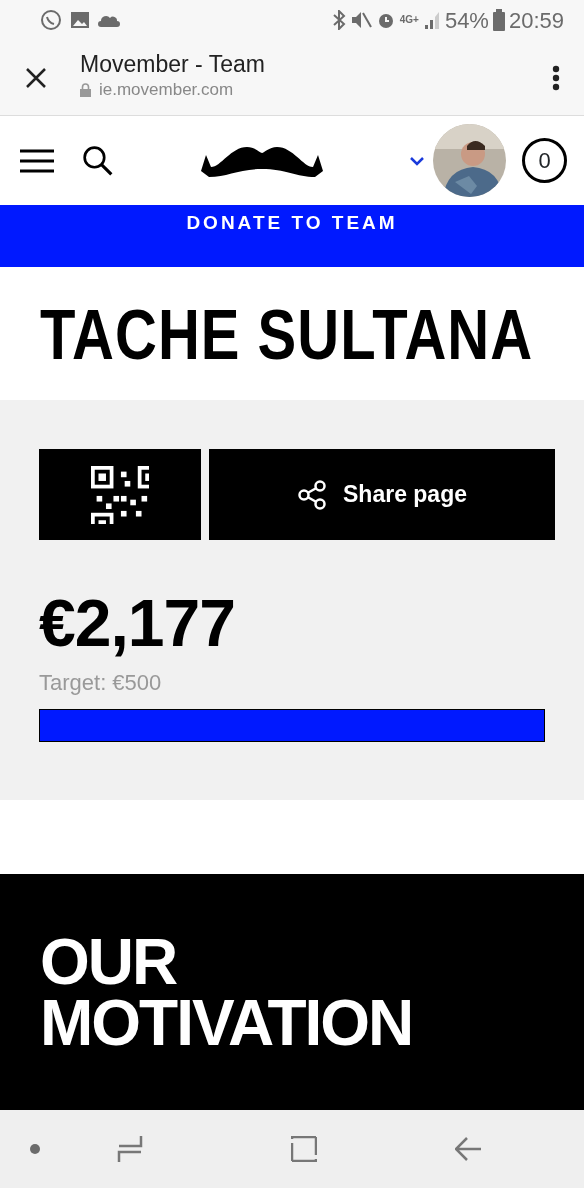 This screenshot has width=584, height=1200. I want to click on url-text: ie.movember.com, so click(166, 90).